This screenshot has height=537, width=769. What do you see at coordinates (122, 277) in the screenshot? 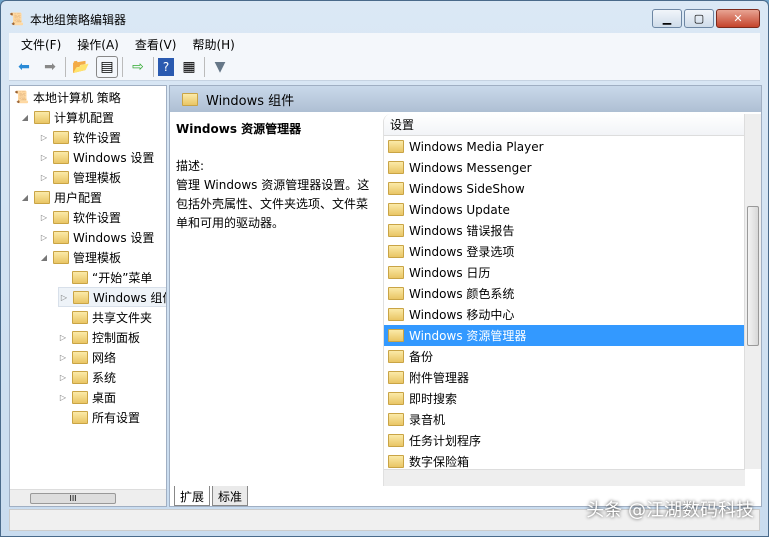
I see `tree-item-label: “开始”菜单` at bounding box center [122, 277].